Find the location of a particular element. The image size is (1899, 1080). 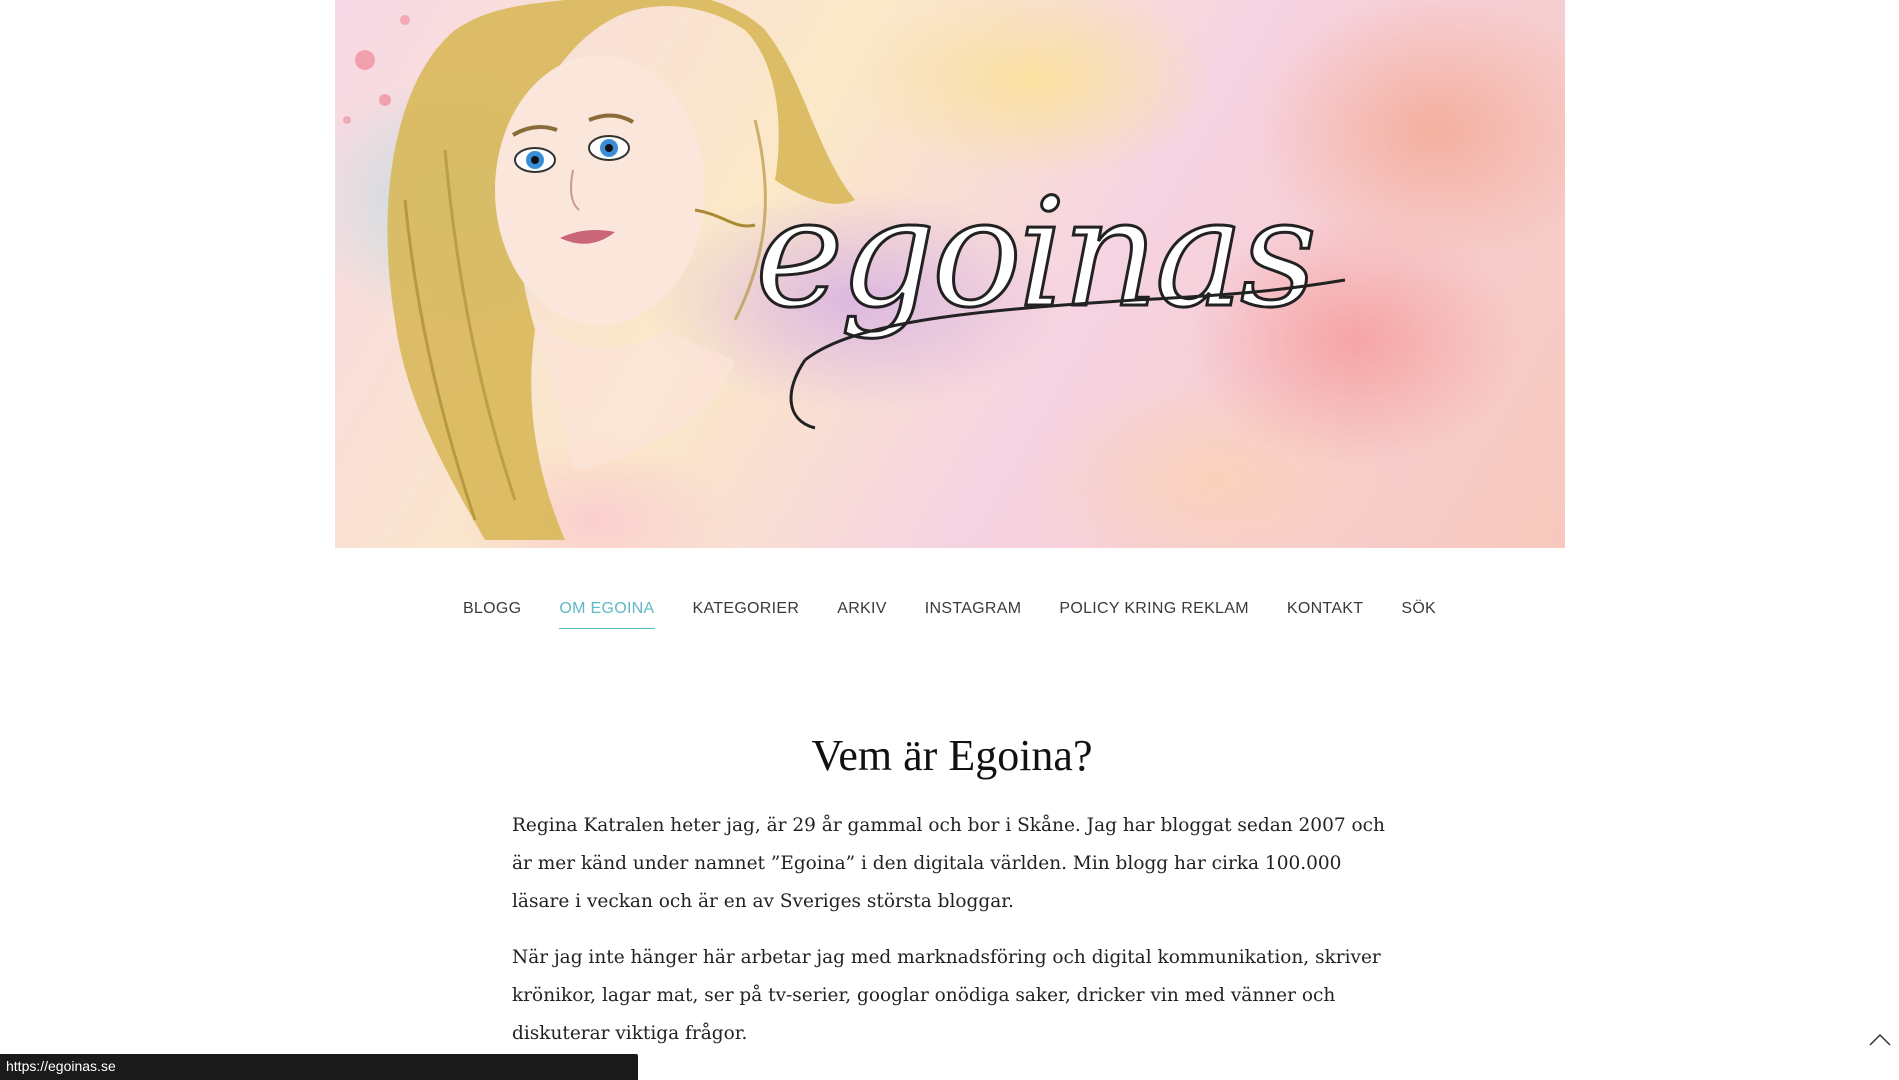

nav-item-blogg: BLOGG is located at coordinates (492, 614).